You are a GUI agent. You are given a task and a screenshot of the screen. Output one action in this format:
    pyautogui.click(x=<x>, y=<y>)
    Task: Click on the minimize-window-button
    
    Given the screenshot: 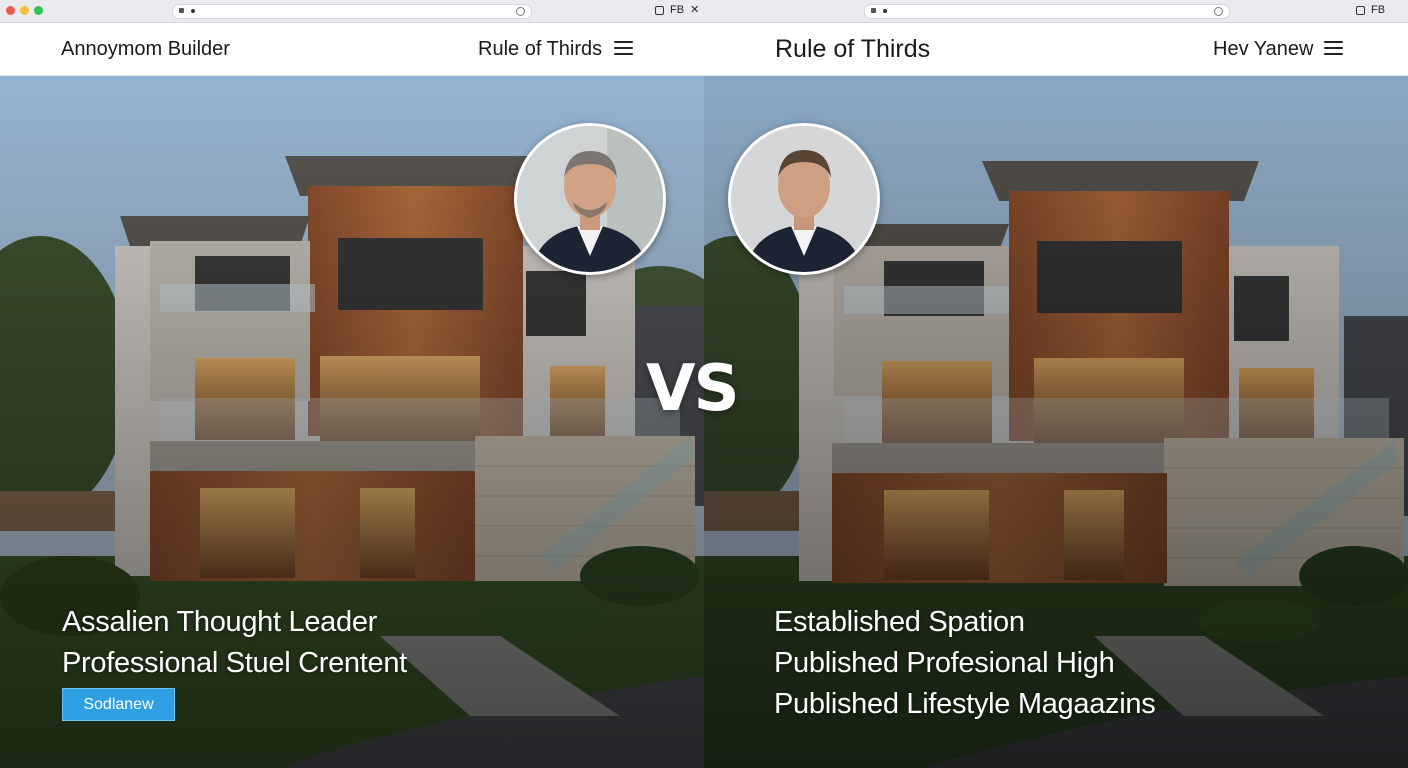 What is the action you would take?
    pyautogui.click(x=24, y=10)
    